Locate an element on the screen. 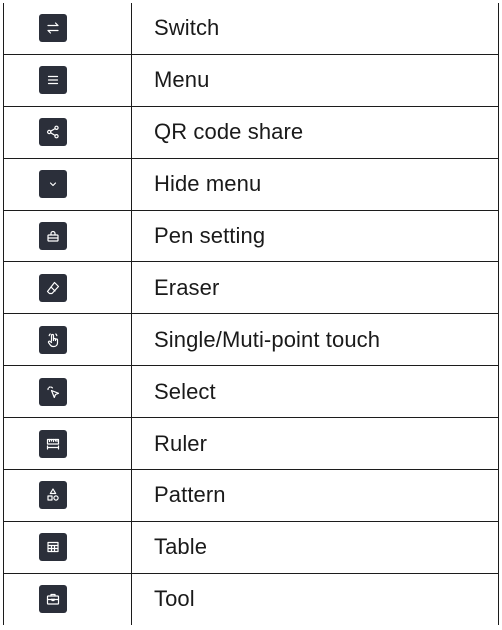  table-icon is located at coordinates (52, 547).